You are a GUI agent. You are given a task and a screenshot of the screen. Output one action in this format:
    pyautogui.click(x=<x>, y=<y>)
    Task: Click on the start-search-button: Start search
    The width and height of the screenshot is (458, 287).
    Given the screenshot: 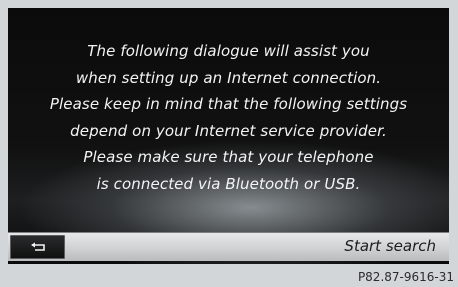 What is the action you would take?
    pyautogui.click(x=390, y=246)
    